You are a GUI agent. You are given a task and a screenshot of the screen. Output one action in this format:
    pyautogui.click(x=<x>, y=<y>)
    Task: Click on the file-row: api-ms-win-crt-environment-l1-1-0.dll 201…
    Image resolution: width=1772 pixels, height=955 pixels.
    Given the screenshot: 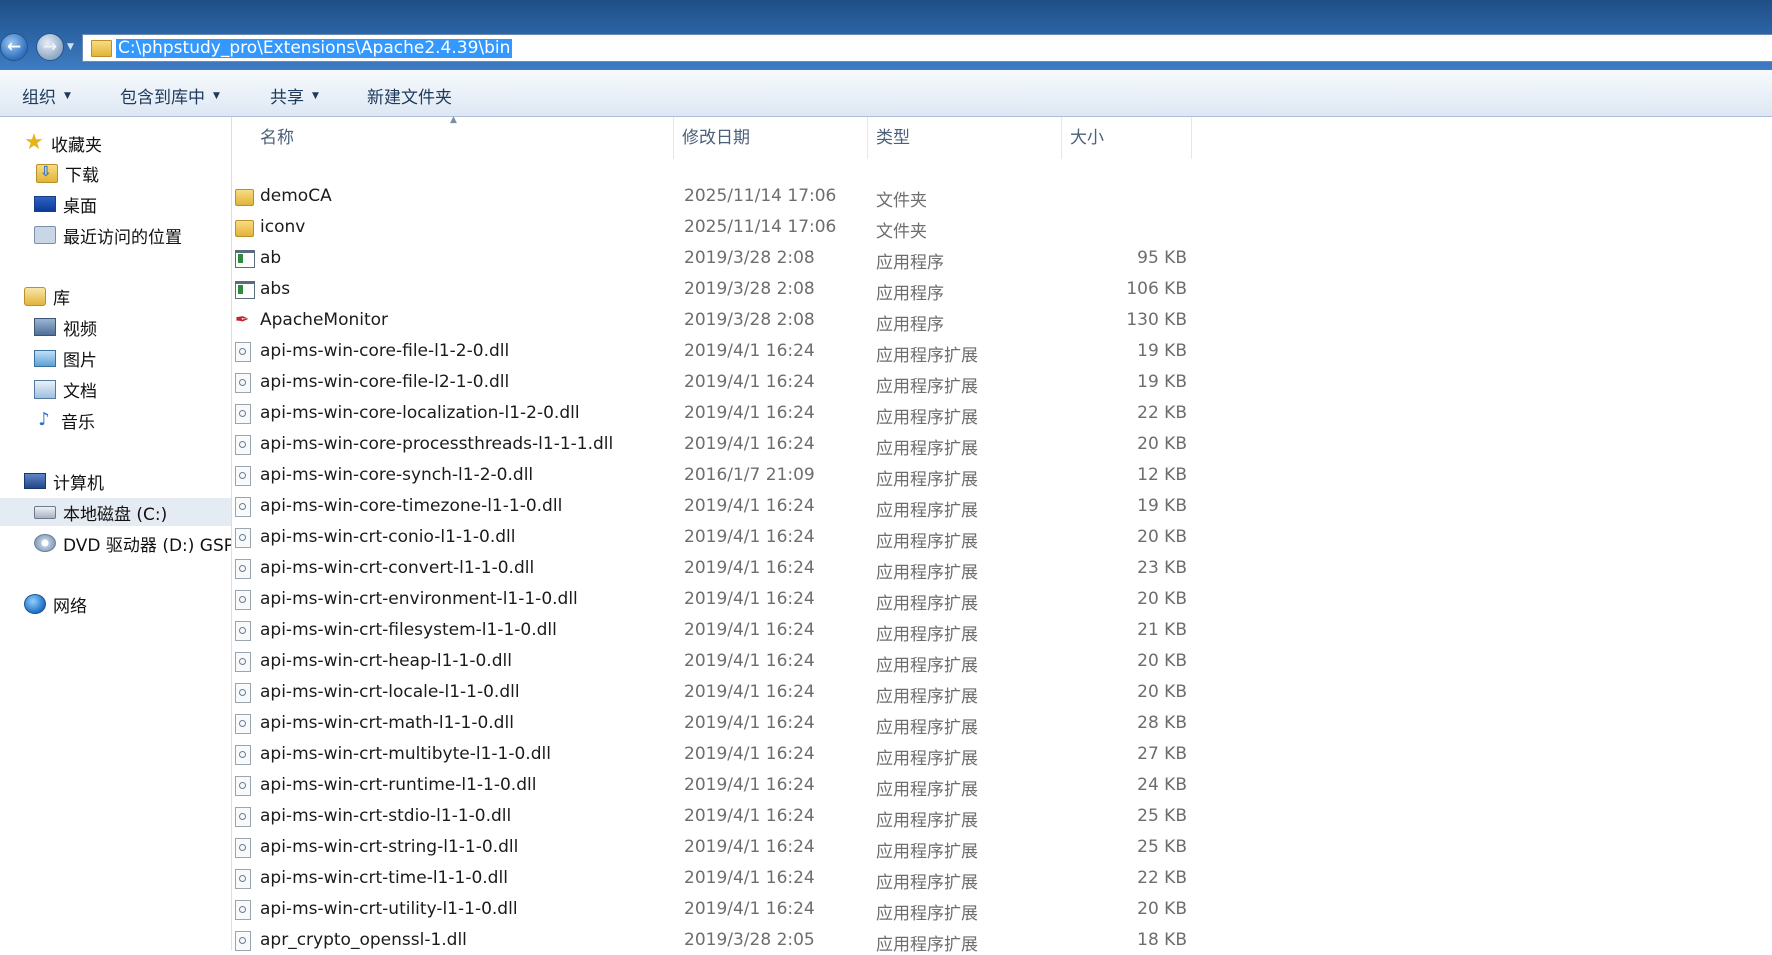 What is the action you would take?
    pyautogui.click(x=782, y=600)
    